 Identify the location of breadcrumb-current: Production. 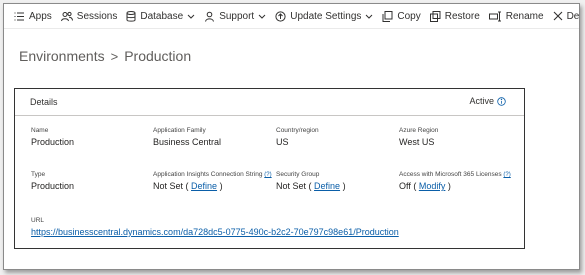
(158, 56).